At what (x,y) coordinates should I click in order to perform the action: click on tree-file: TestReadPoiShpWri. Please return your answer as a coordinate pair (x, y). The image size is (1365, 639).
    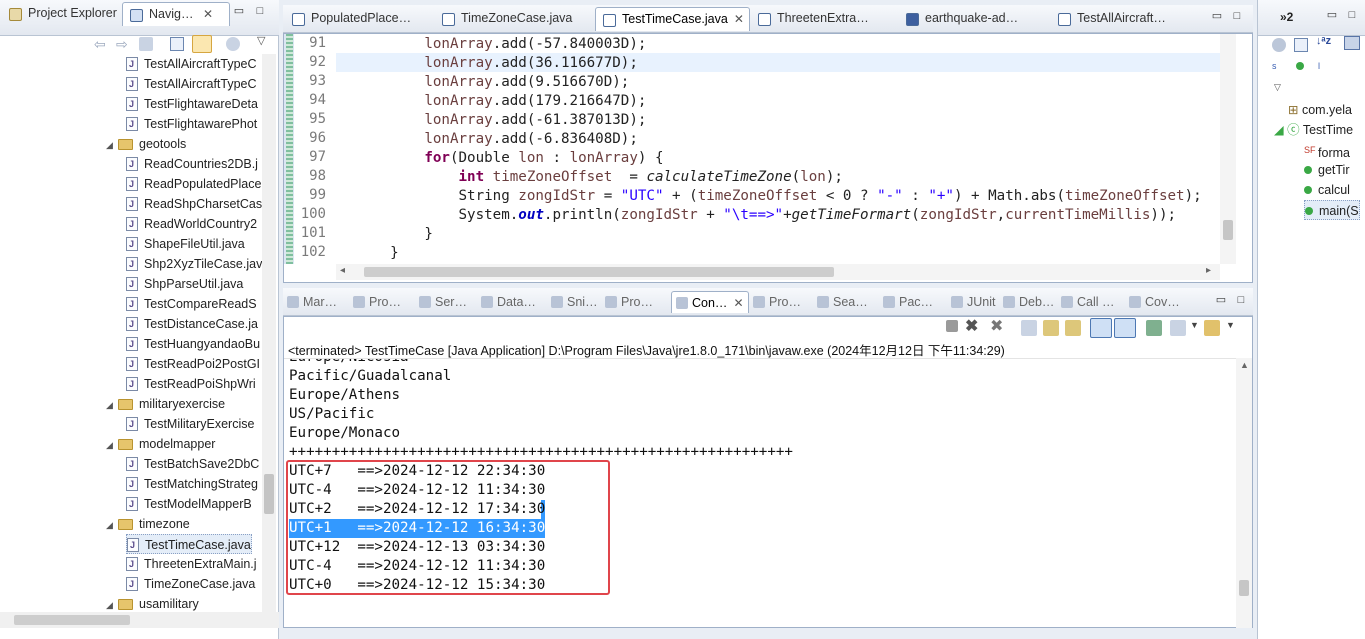
    Looking at the image, I should click on (191, 384).